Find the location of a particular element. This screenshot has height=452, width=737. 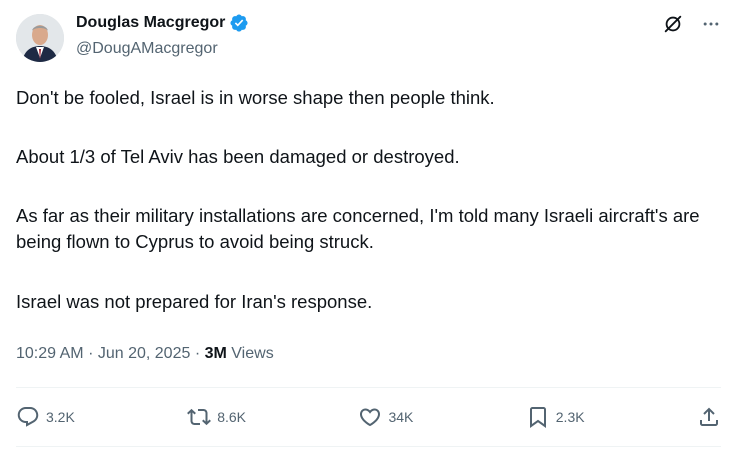

bookmark-icon is located at coordinates (537, 417).